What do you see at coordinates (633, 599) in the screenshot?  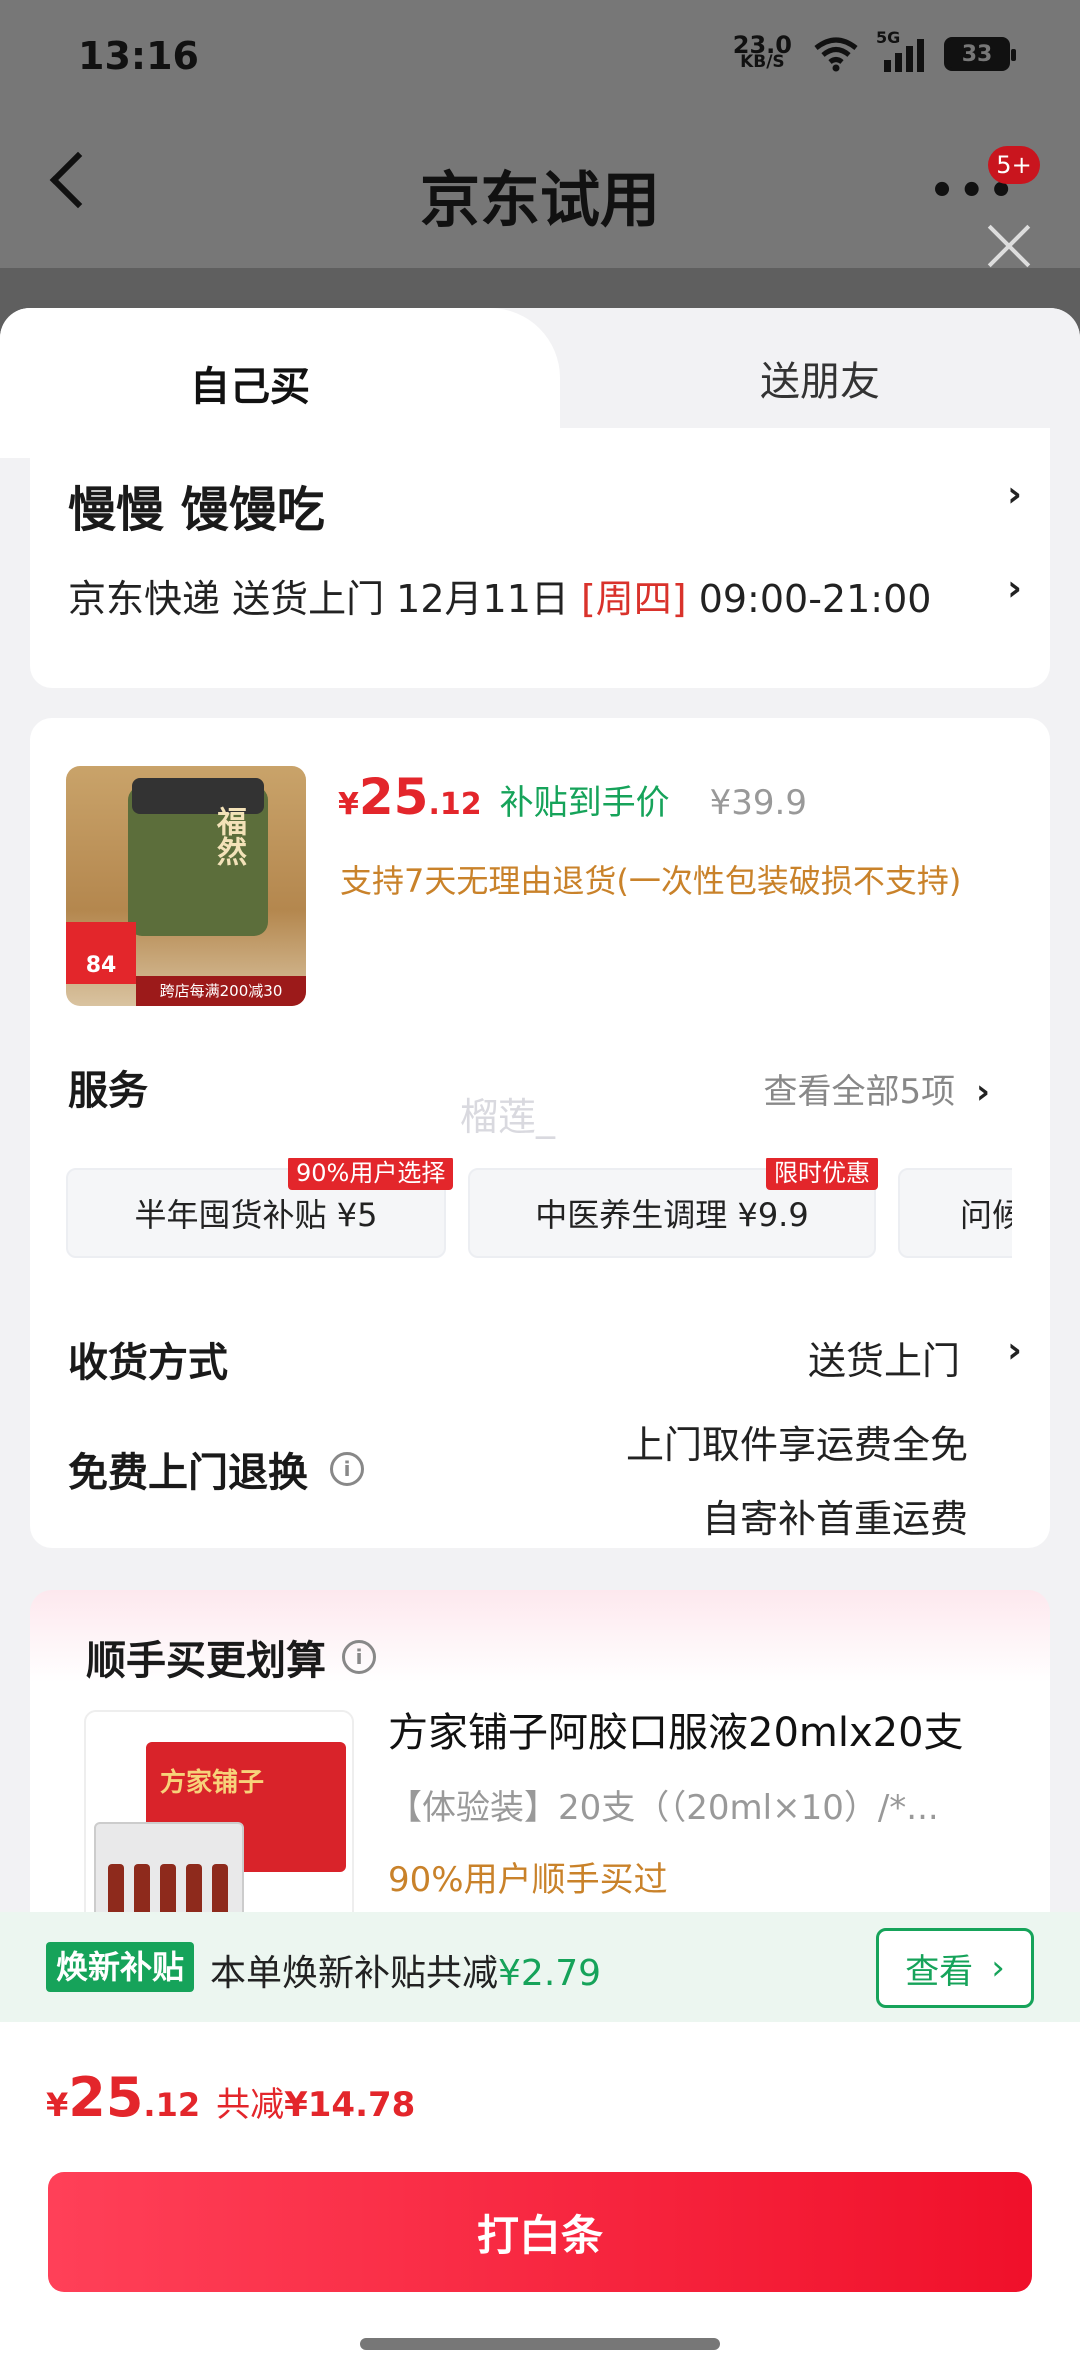 I see `delivery-weekday: [周四]` at bounding box center [633, 599].